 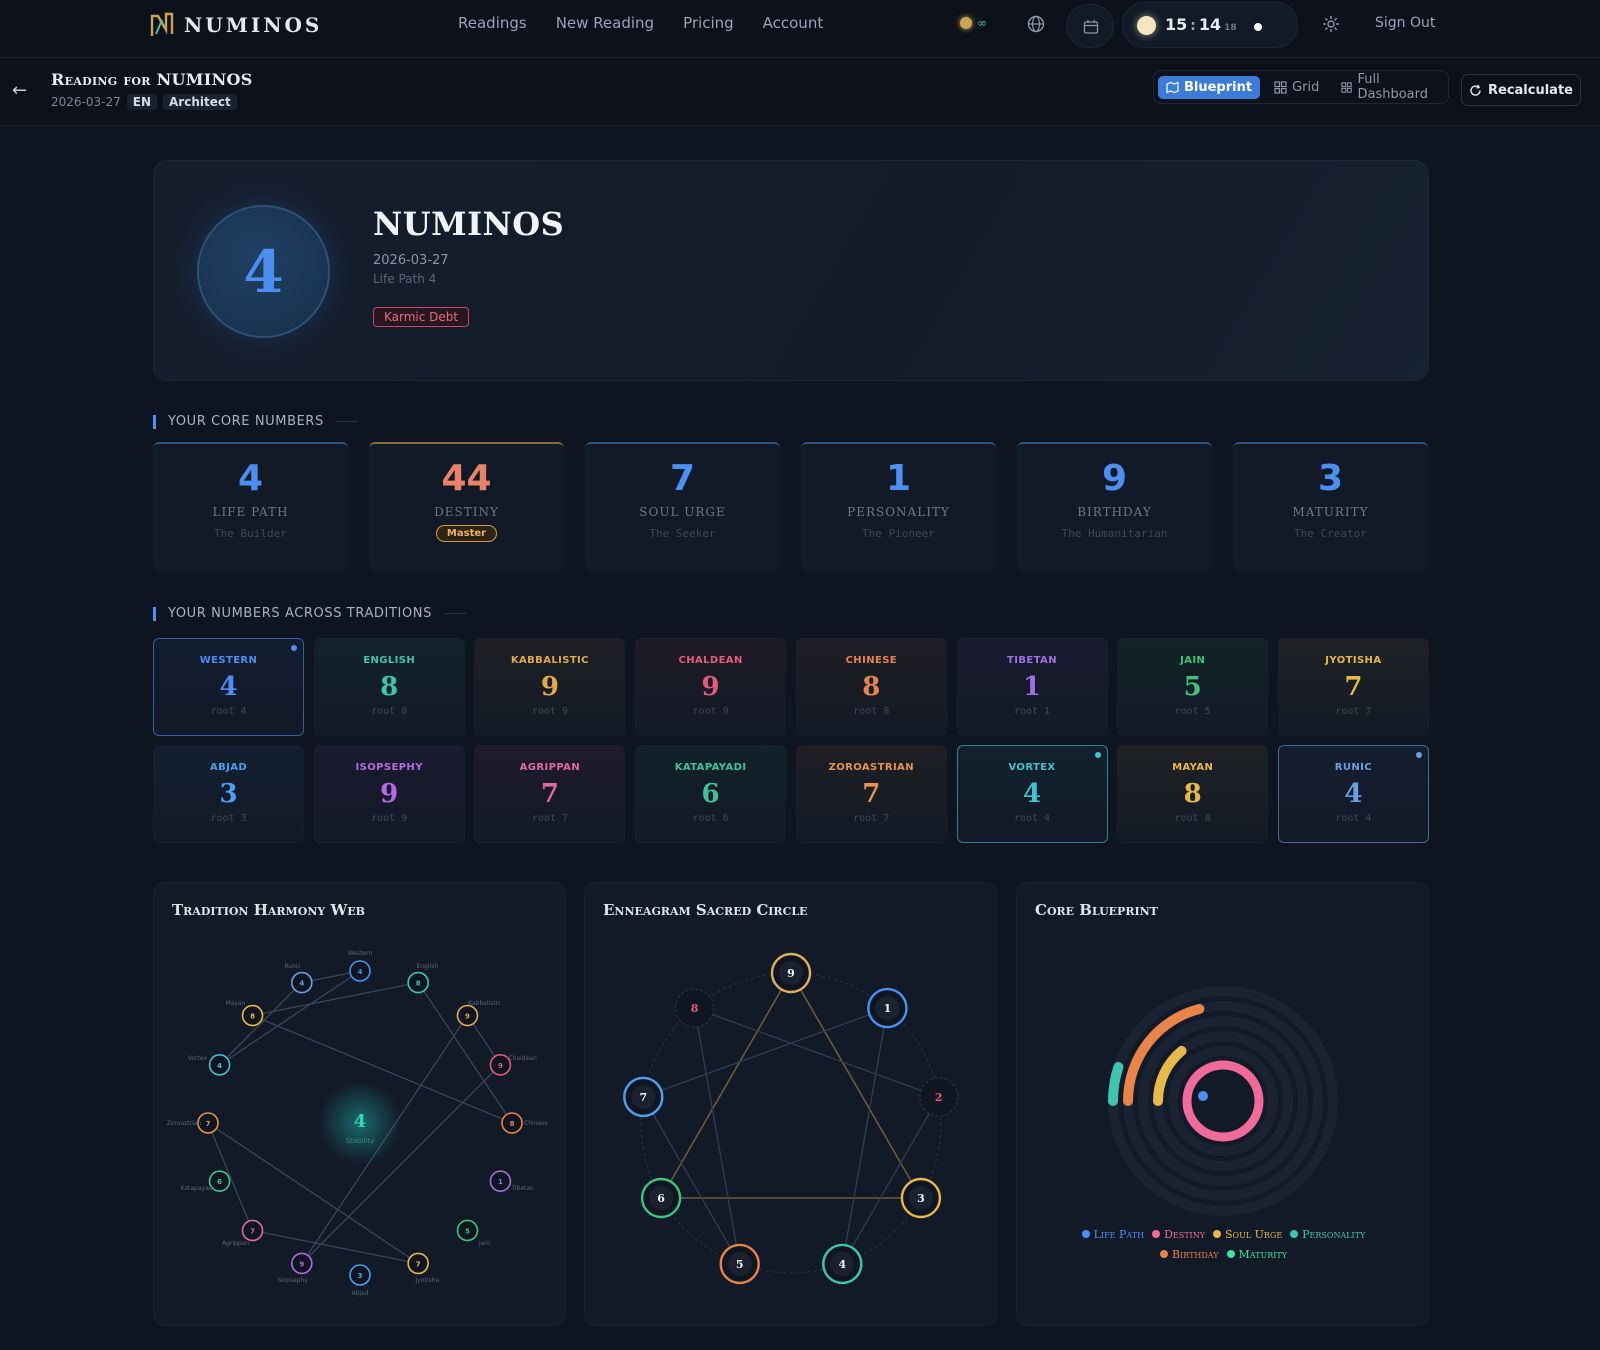 I want to click on tradition-card-chinese: CHINESE 8 root 8, so click(x=871, y=687).